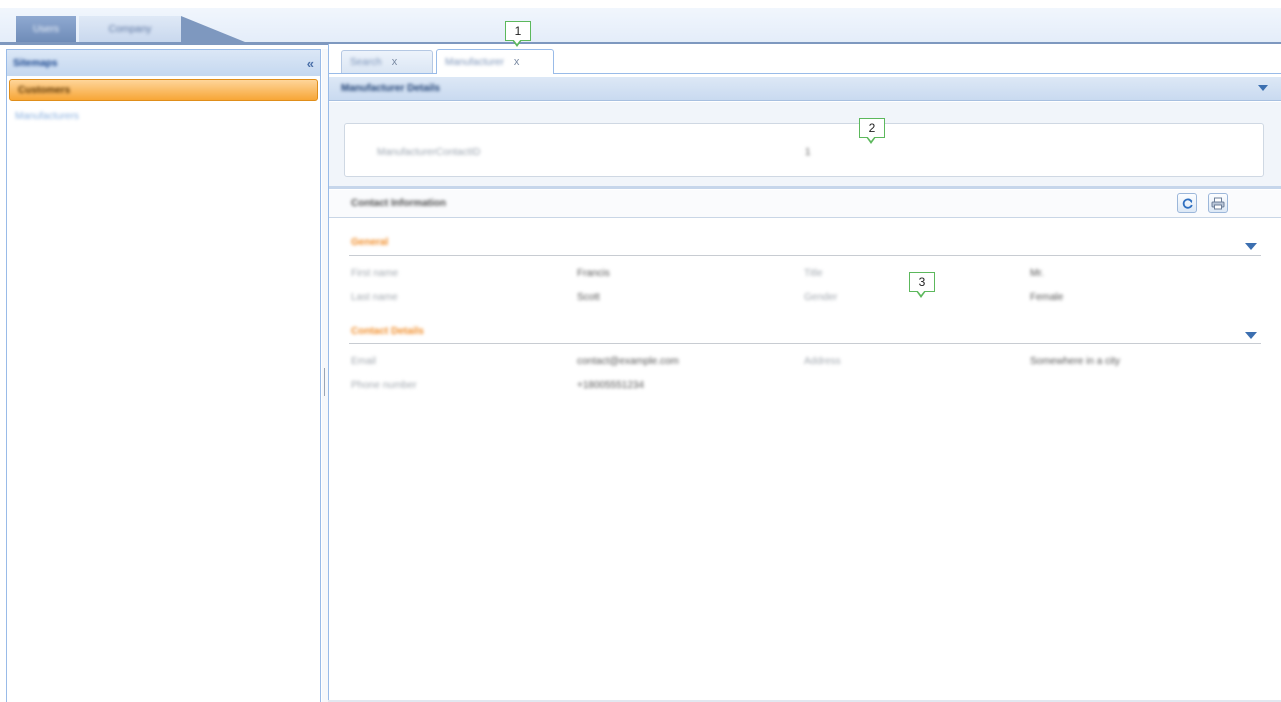 The image size is (1281, 702). I want to click on field-label: Gender, so click(821, 297).